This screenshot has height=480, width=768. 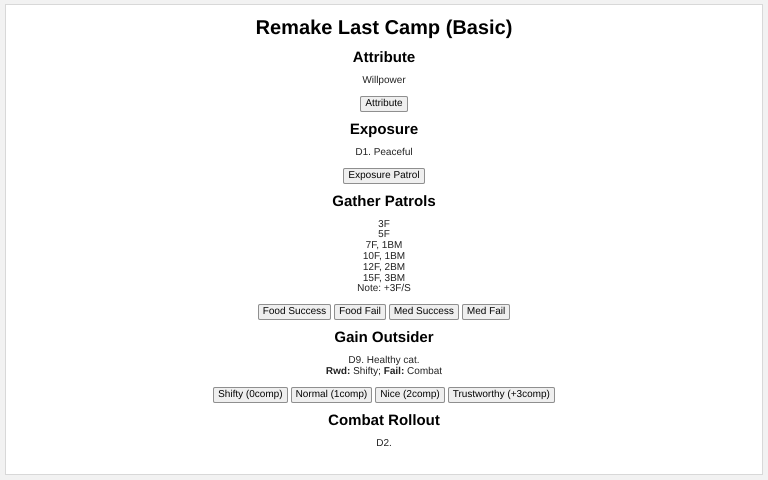 I want to click on section-text: 12F, 2BM, so click(x=384, y=268).